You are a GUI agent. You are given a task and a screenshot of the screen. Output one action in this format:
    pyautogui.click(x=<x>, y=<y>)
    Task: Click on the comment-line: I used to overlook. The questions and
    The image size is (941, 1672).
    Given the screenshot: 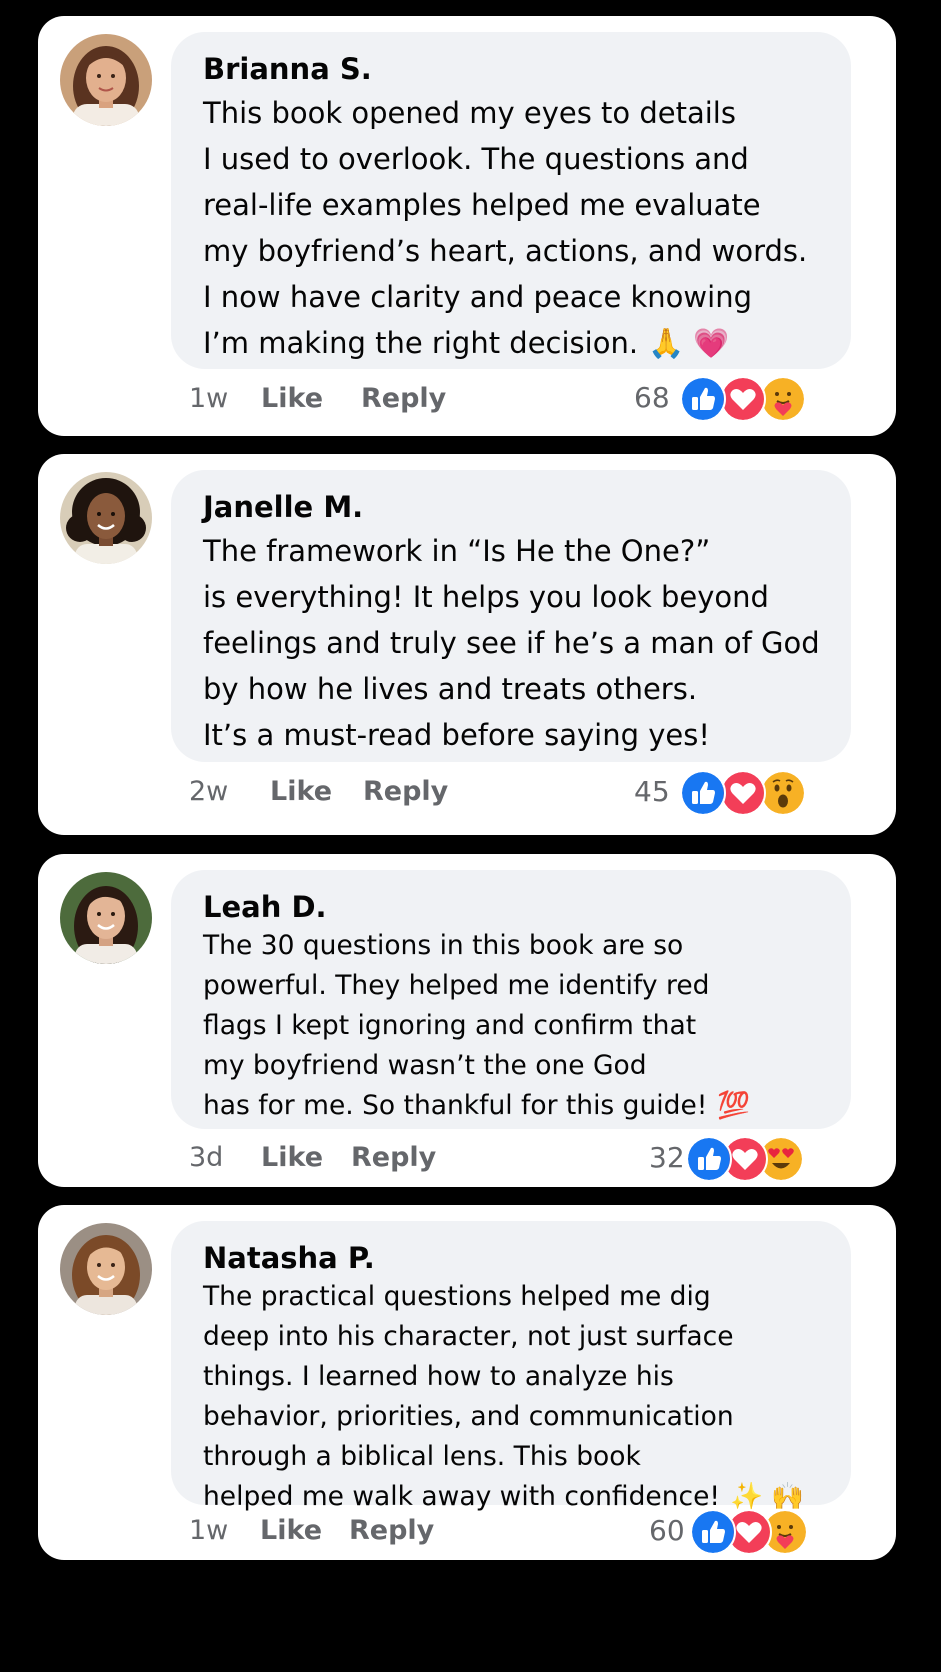 What is the action you would take?
    pyautogui.click(x=476, y=159)
    